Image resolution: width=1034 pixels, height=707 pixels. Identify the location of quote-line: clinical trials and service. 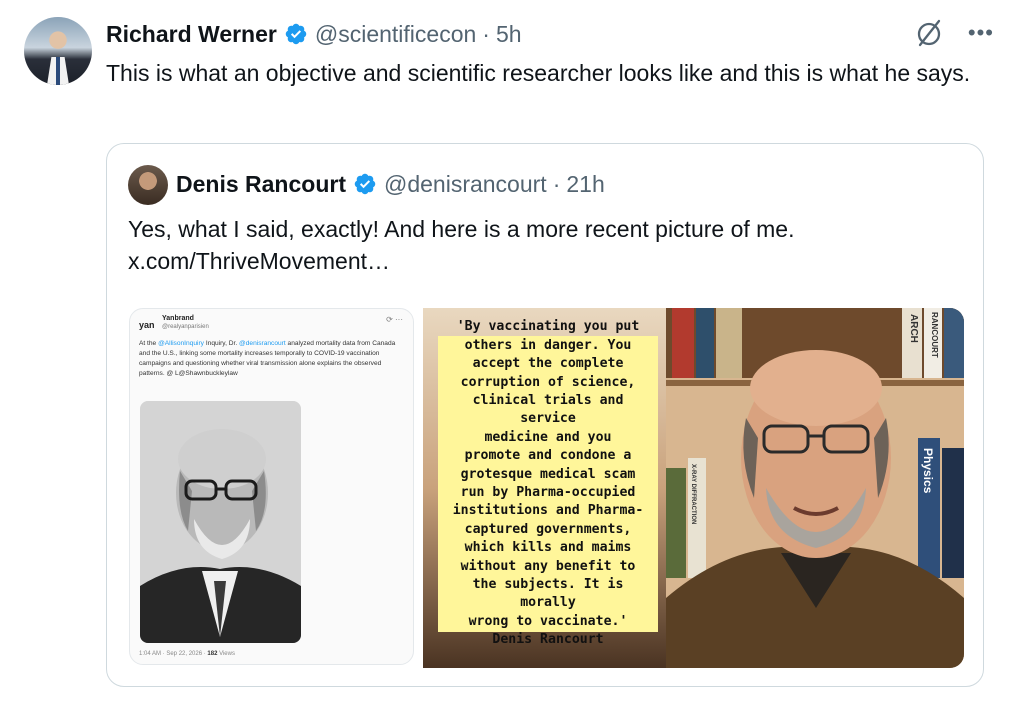
(548, 409).